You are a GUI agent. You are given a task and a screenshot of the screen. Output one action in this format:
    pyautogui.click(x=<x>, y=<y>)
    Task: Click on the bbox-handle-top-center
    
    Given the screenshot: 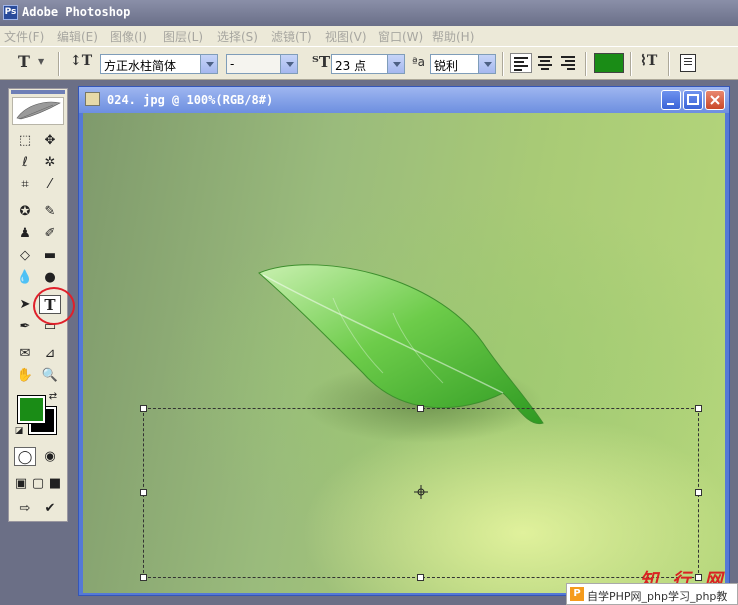 What is the action you would take?
    pyautogui.click(x=420, y=408)
    